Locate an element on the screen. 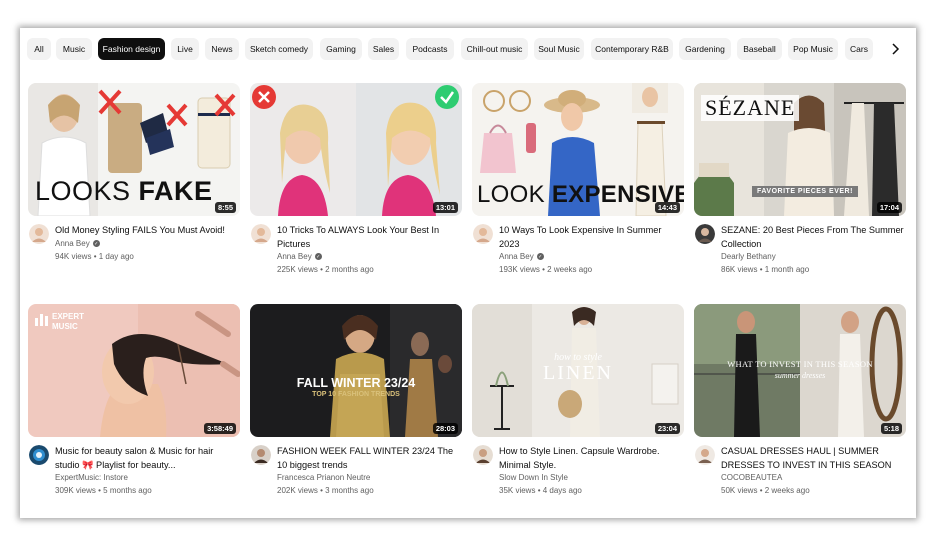 This screenshot has width=936, height=546. channel-name: Francesca Prianon Neutre is located at coordinates (323, 477).